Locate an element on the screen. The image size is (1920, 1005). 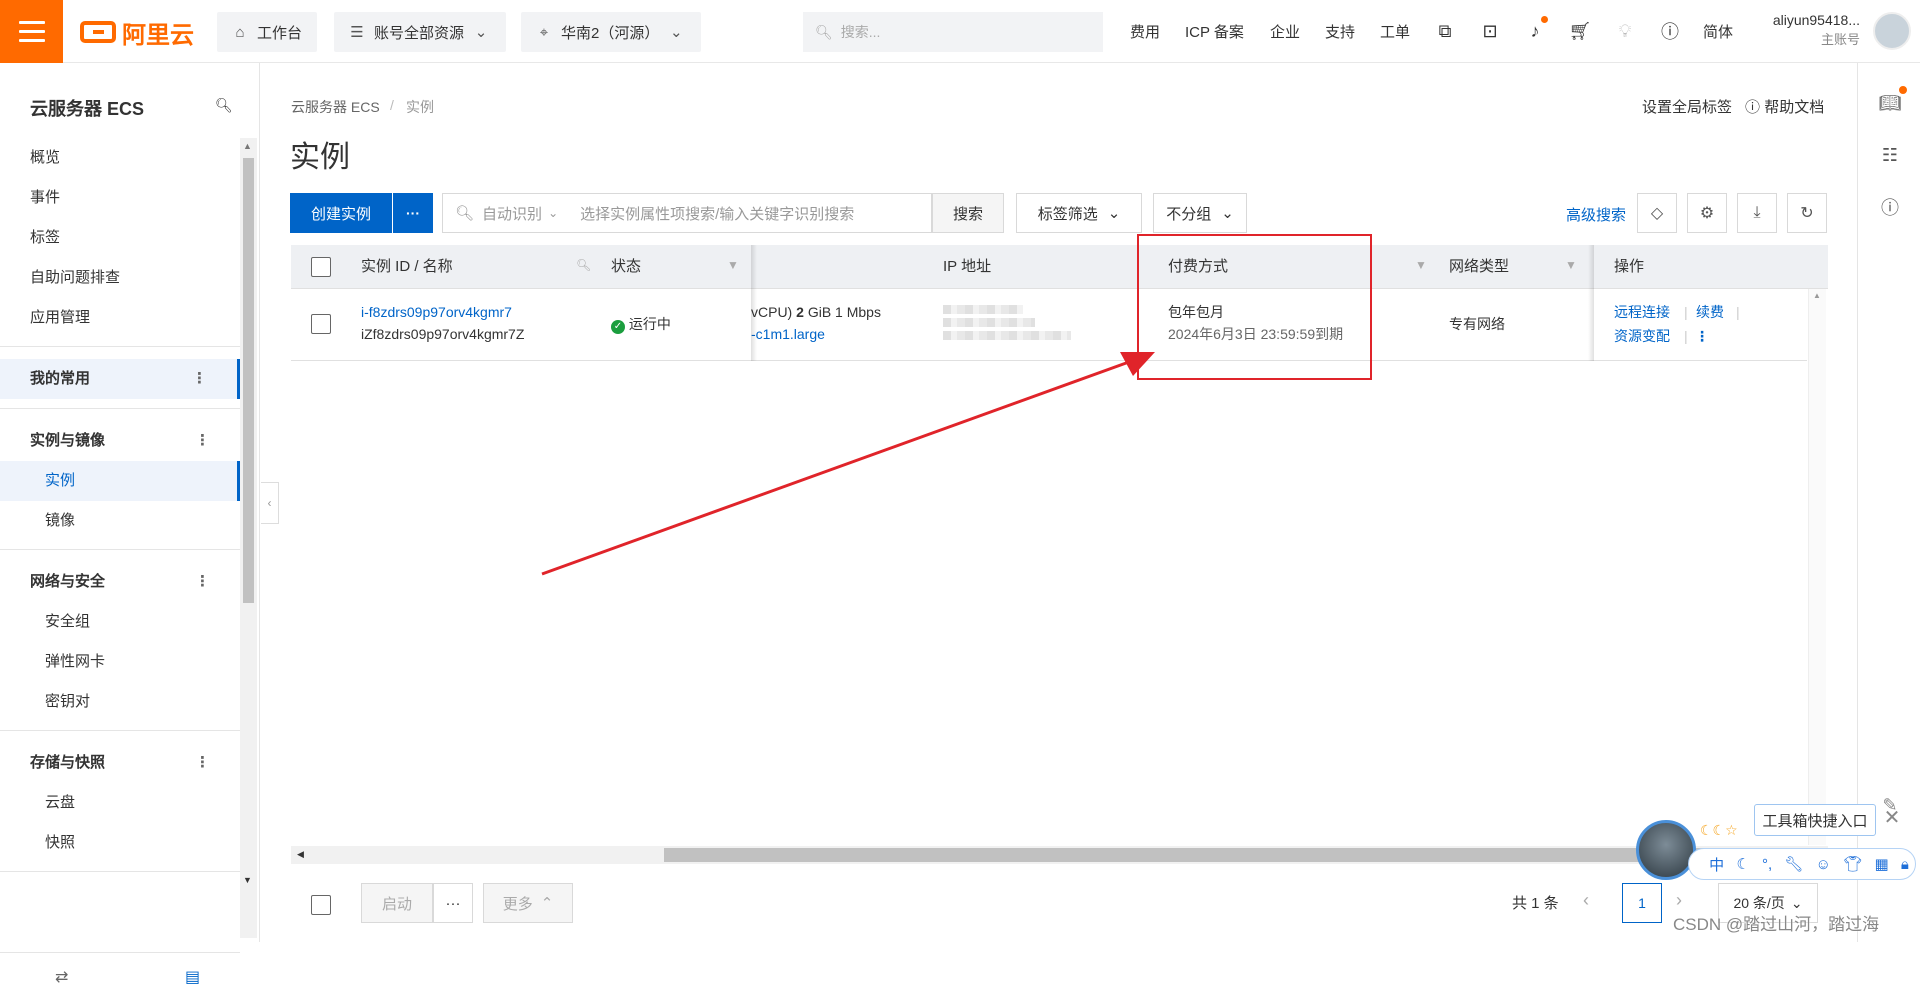
toolbox-tooltip: 工具箱快捷入口 is located at coordinates (1815, 820).